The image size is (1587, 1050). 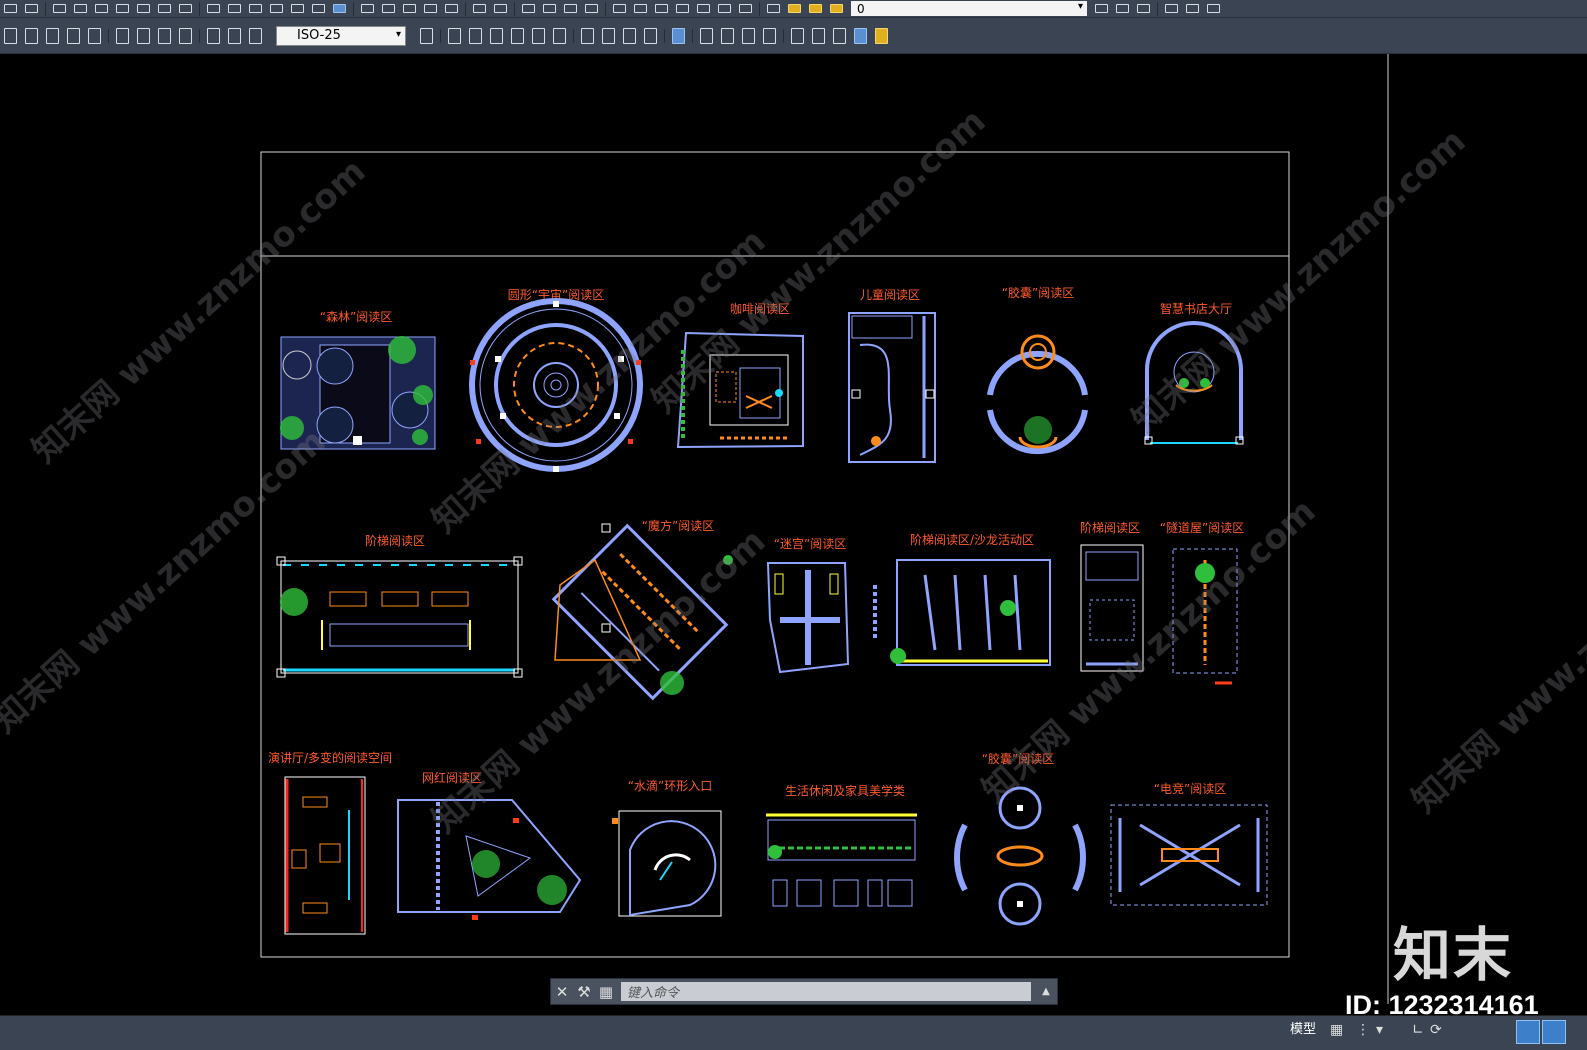 What do you see at coordinates (213, 8) in the screenshot?
I see `qnew-icon` at bounding box center [213, 8].